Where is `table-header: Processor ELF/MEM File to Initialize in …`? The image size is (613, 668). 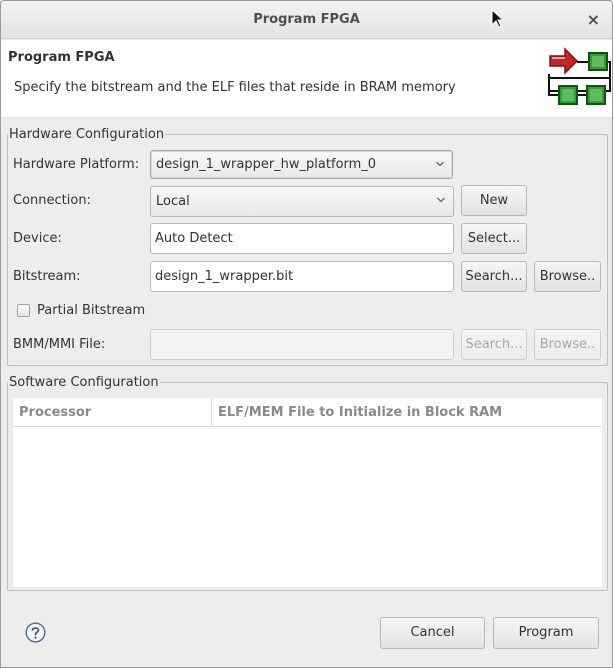 table-header: Processor ELF/MEM File to Initialize in … is located at coordinates (307, 412).